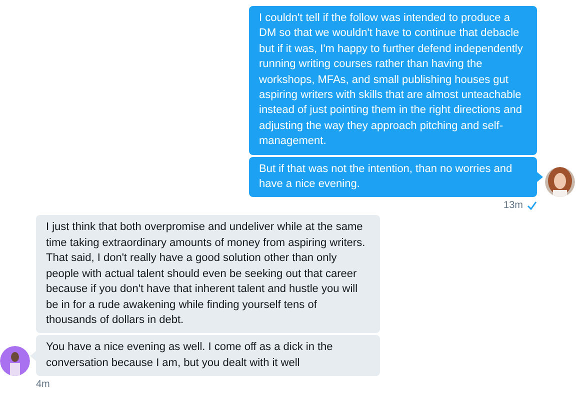  What do you see at coordinates (393, 177) in the screenshot?
I see `message-bubble: But if that was not the intention, than no worries and have a nice evening.` at bounding box center [393, 177].